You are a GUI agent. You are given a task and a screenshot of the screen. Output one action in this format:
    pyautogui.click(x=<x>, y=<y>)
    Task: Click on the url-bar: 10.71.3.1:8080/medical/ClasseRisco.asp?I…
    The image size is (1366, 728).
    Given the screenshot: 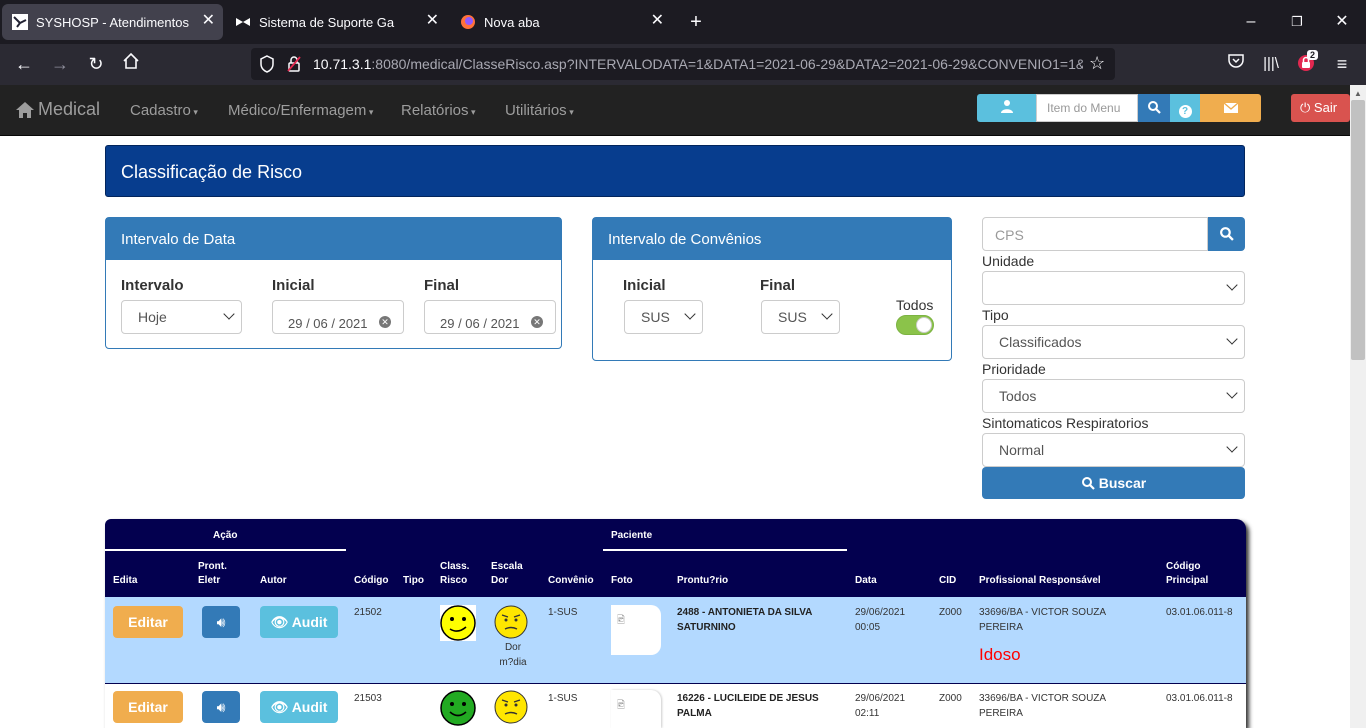 What is the action you would take?
    pyautogui.click(x=683, y=64)
    